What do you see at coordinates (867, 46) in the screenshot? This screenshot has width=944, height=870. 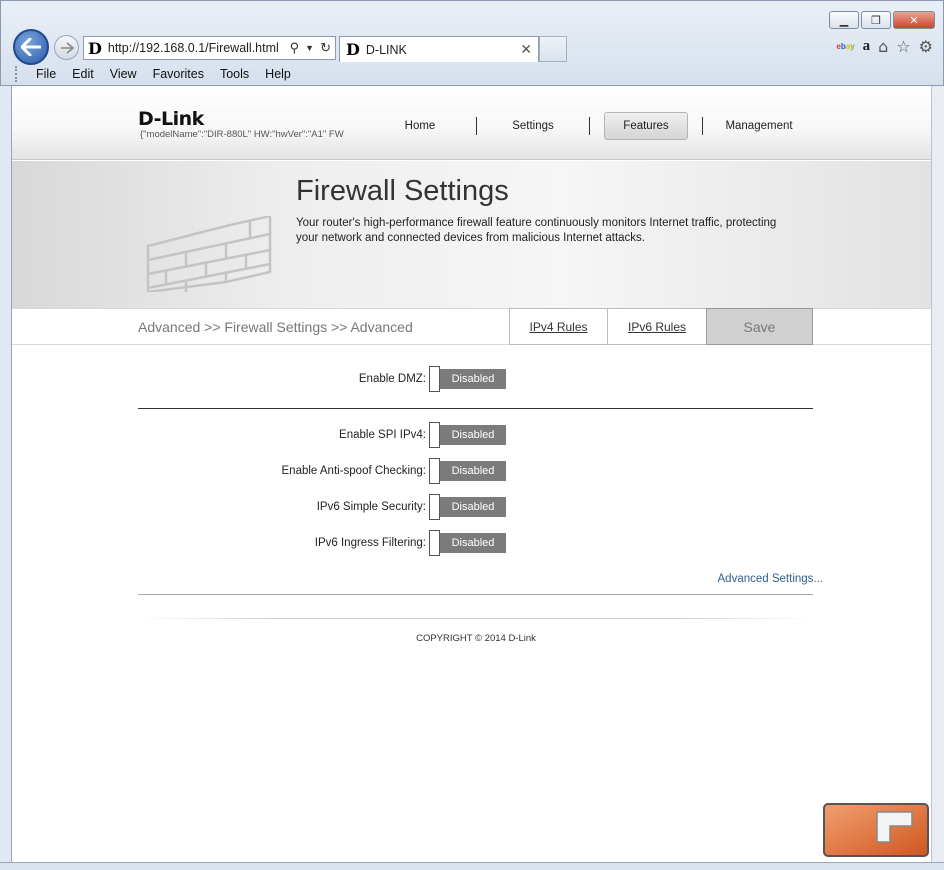 I see `amazon-icon: a` at bounding box center [867, 46].